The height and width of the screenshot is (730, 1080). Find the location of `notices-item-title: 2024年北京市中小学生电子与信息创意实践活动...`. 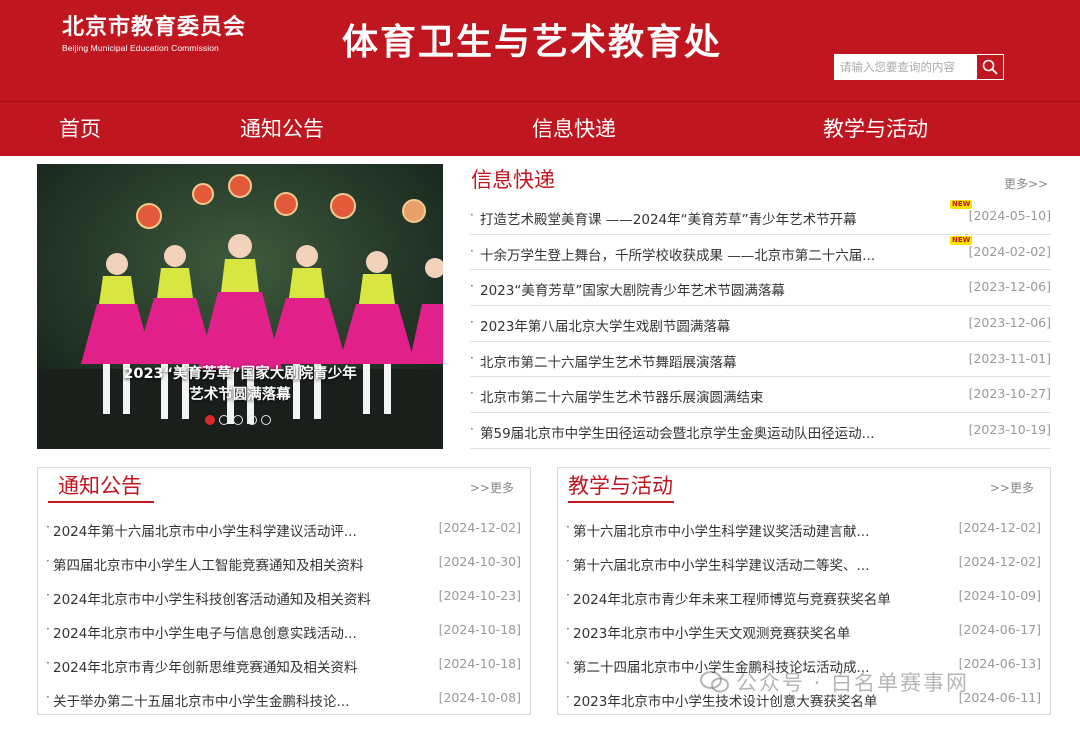

notices-item-title: 2024年北京市中小学生电子与信息创意实践活动... is located at coordinates (205, 632).